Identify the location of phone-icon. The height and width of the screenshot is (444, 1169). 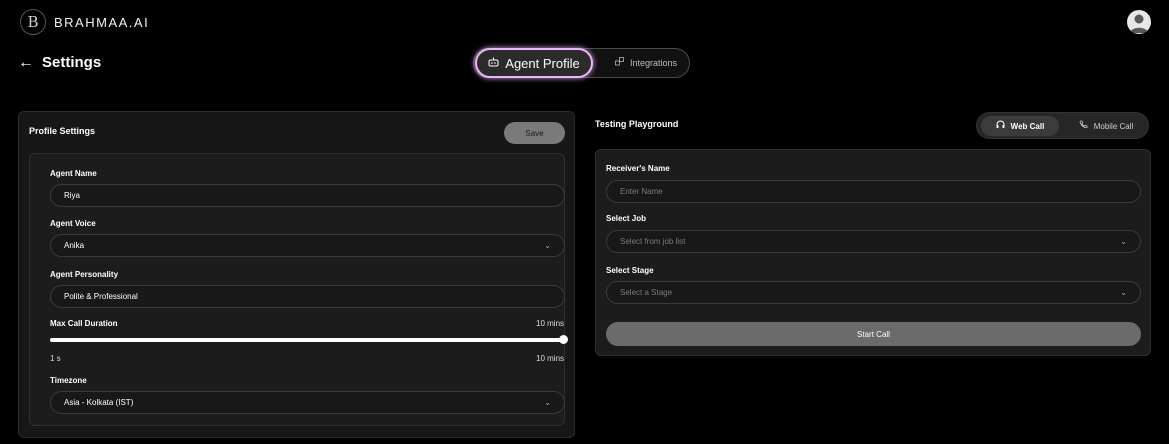
(1083, 126).